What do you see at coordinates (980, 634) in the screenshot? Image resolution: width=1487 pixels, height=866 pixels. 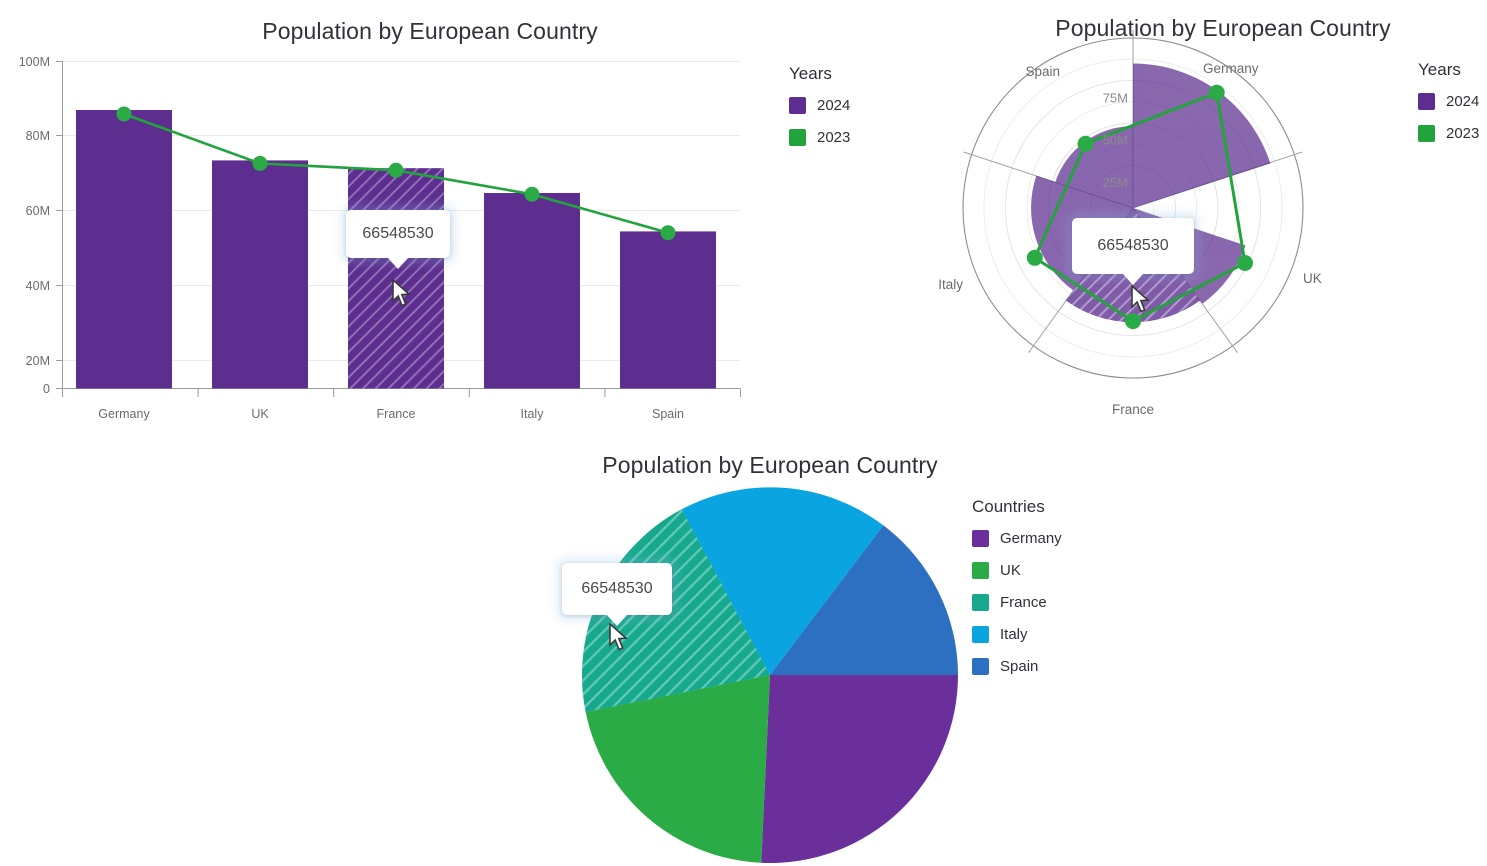 I see `legend-swatch-italy` at bounding box center [980, 634].